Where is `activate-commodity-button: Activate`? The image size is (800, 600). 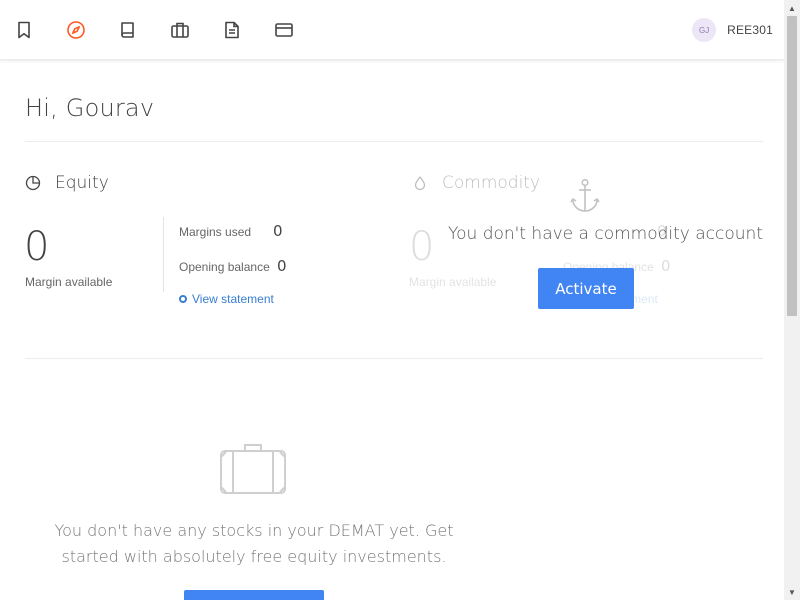 activate-commodity-button: Activate is located at coordinates (586, 288).